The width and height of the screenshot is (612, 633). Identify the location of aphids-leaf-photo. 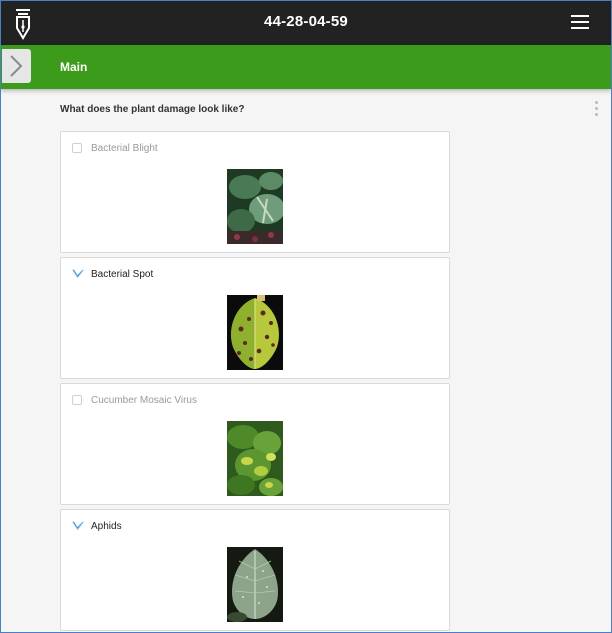
(255, 584).